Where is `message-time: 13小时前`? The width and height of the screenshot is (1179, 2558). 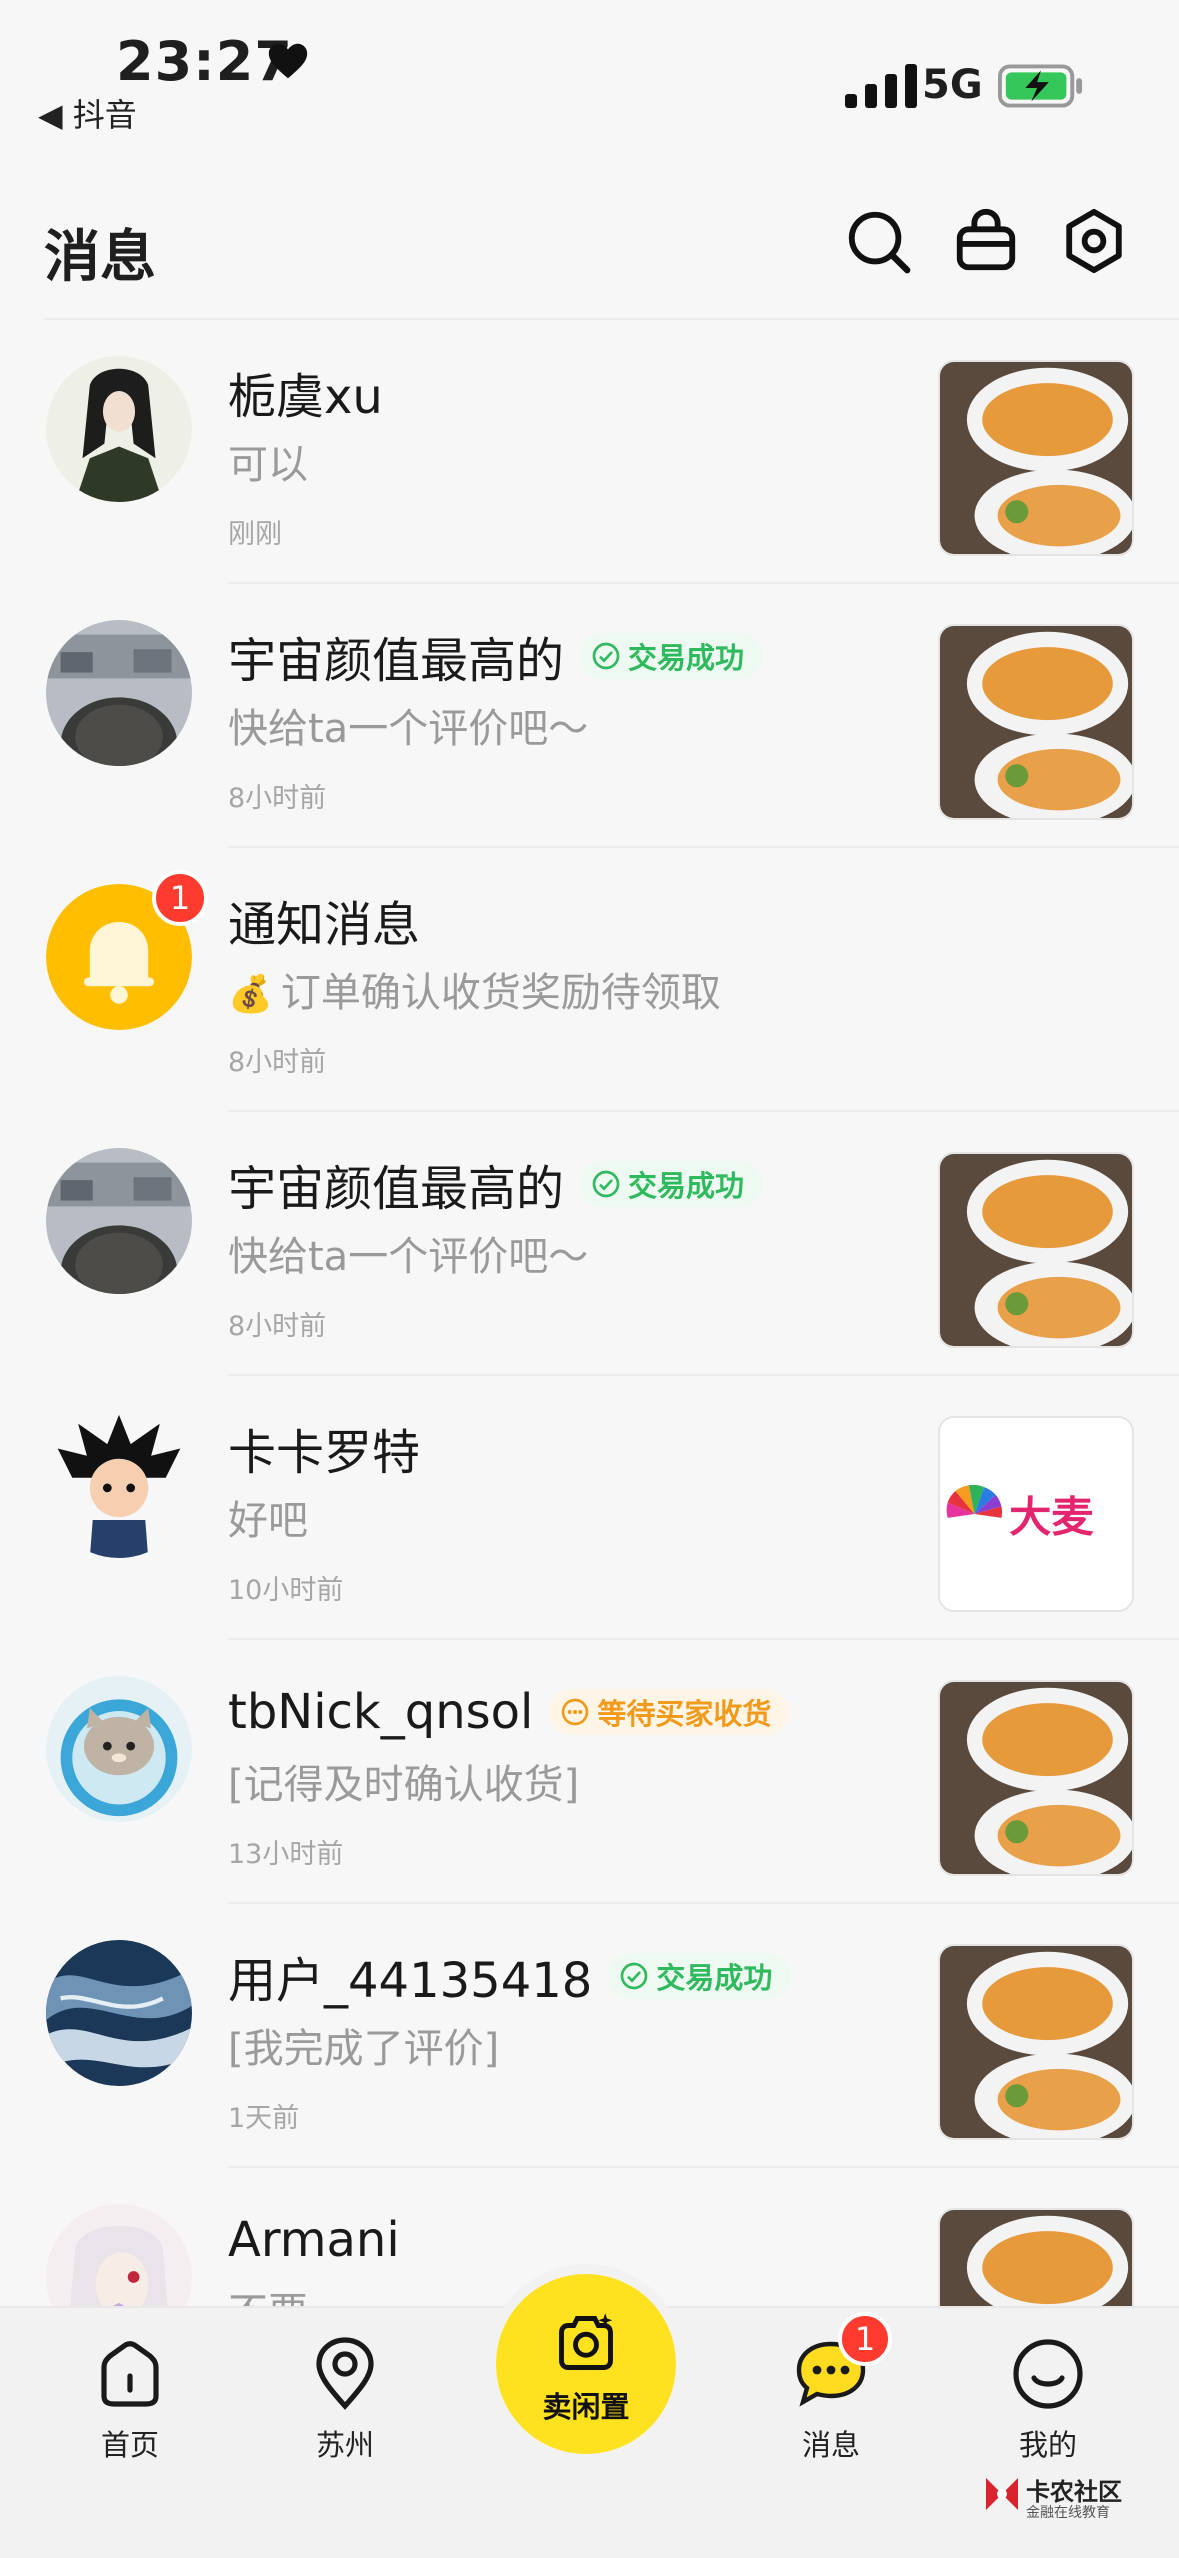
message-time: 13小时前 is located at coordinates (286, 1854).